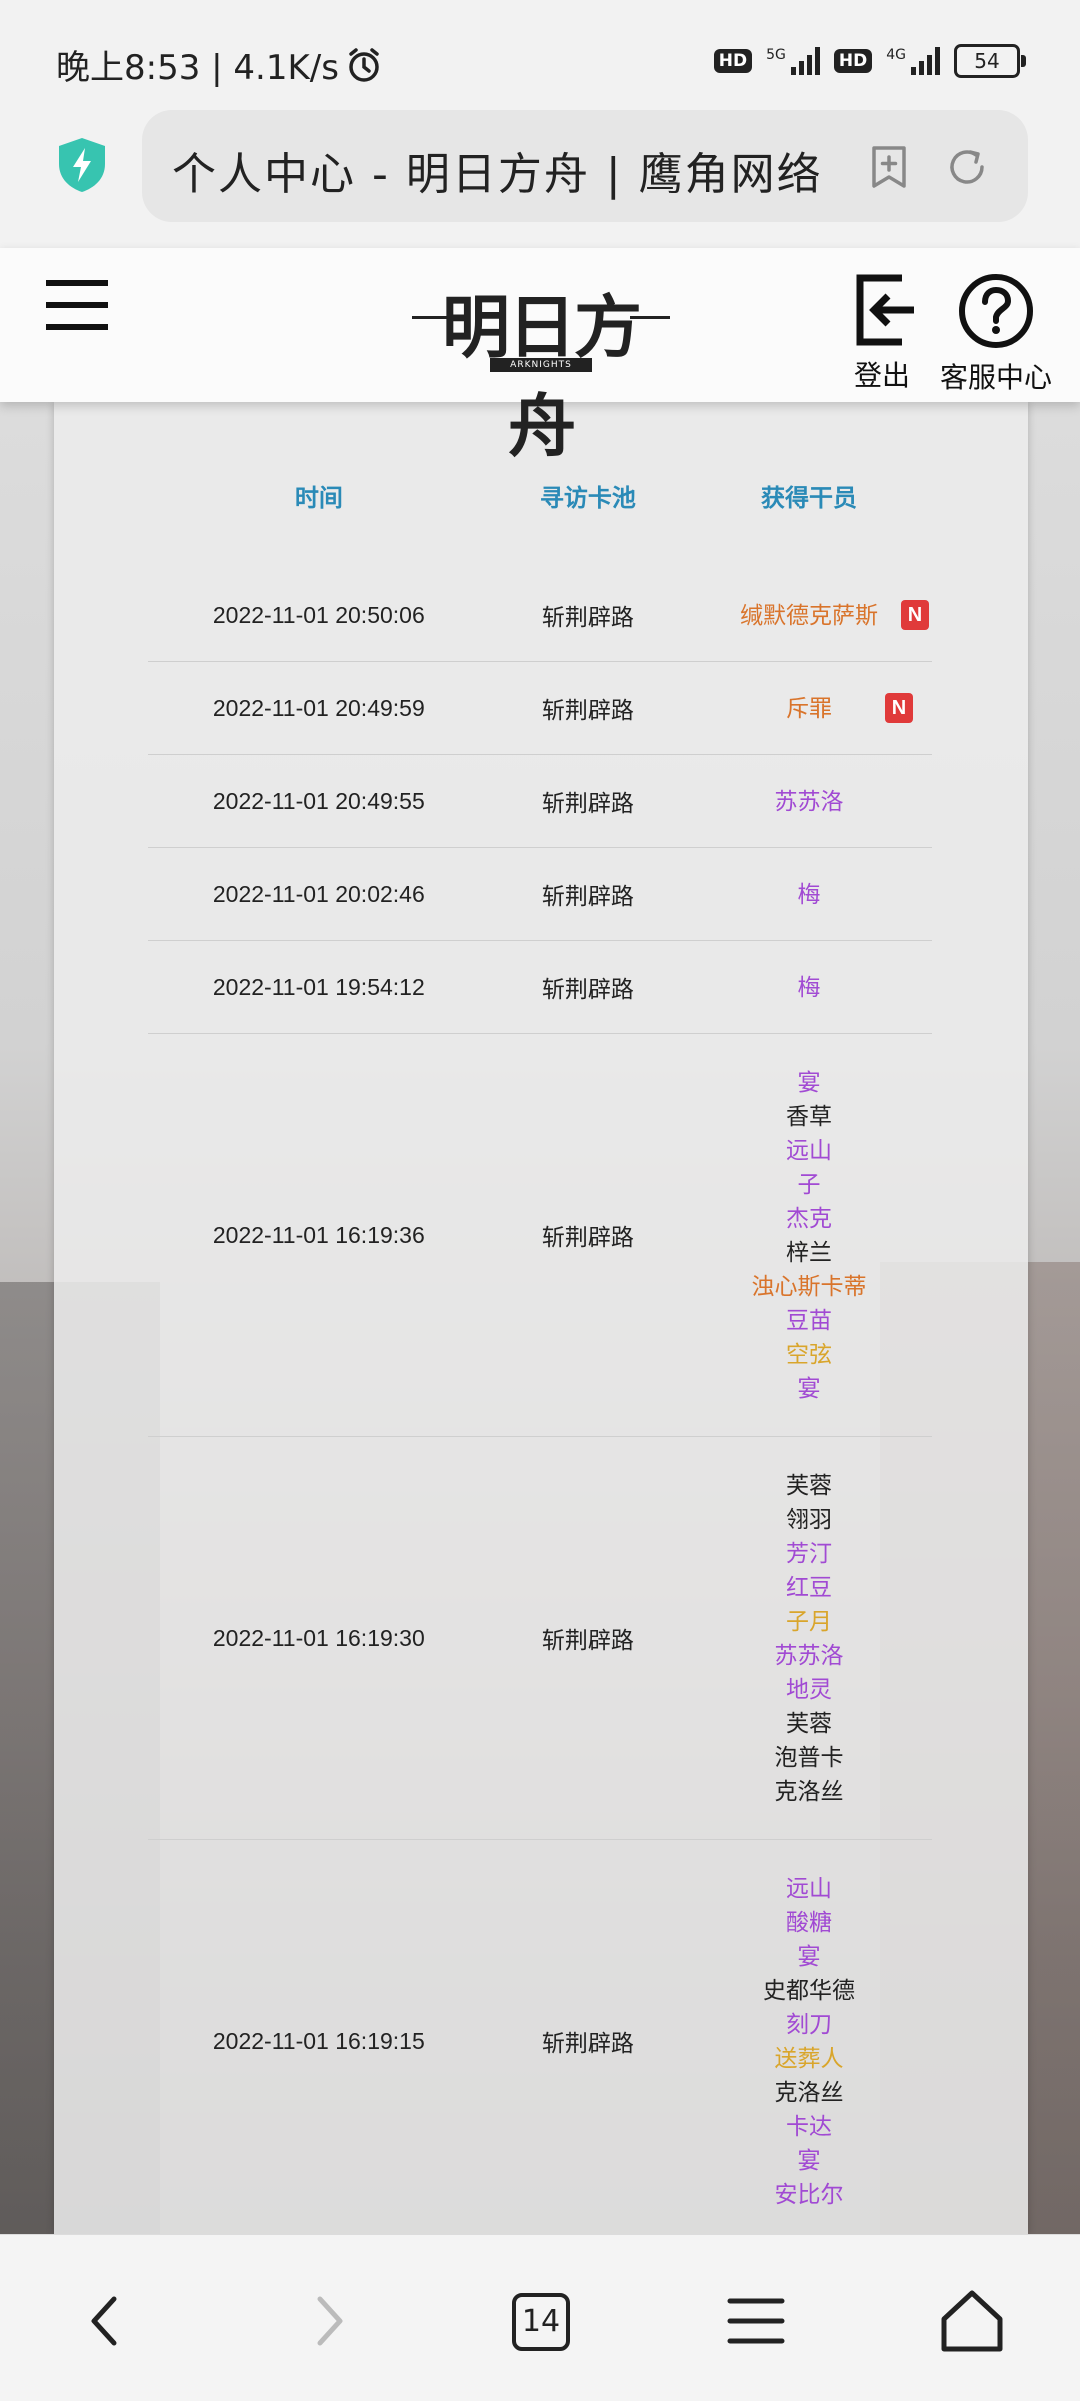  I want to click on cell-operators: 缄默德克萨斯 N, so click(809, 615).